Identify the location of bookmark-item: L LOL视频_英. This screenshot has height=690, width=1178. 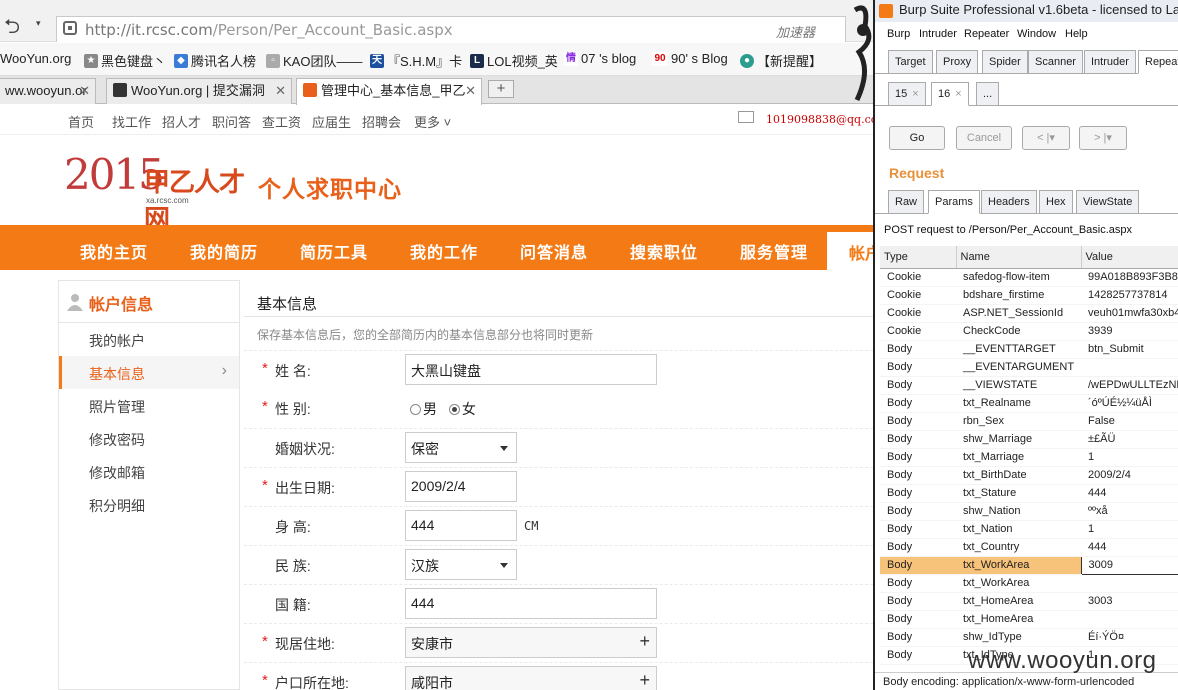
(514, 60).